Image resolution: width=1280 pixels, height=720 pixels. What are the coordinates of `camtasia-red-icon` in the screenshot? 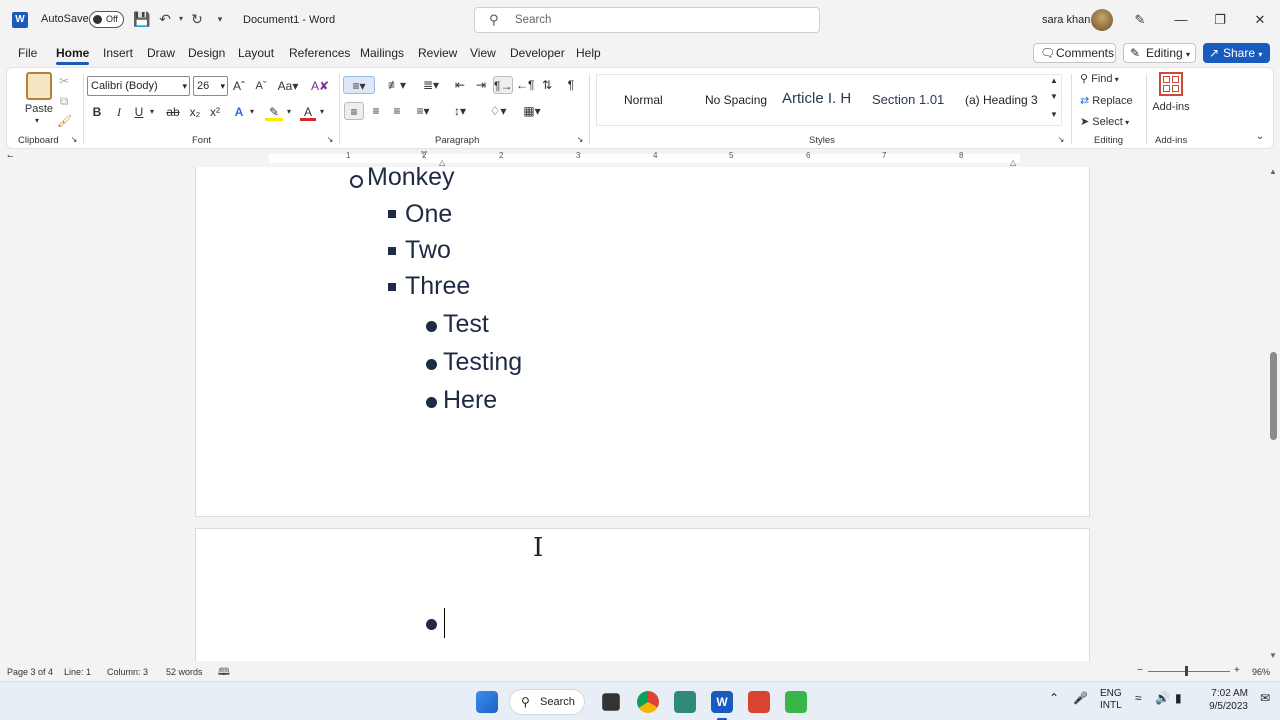 It's located at (759, 702).